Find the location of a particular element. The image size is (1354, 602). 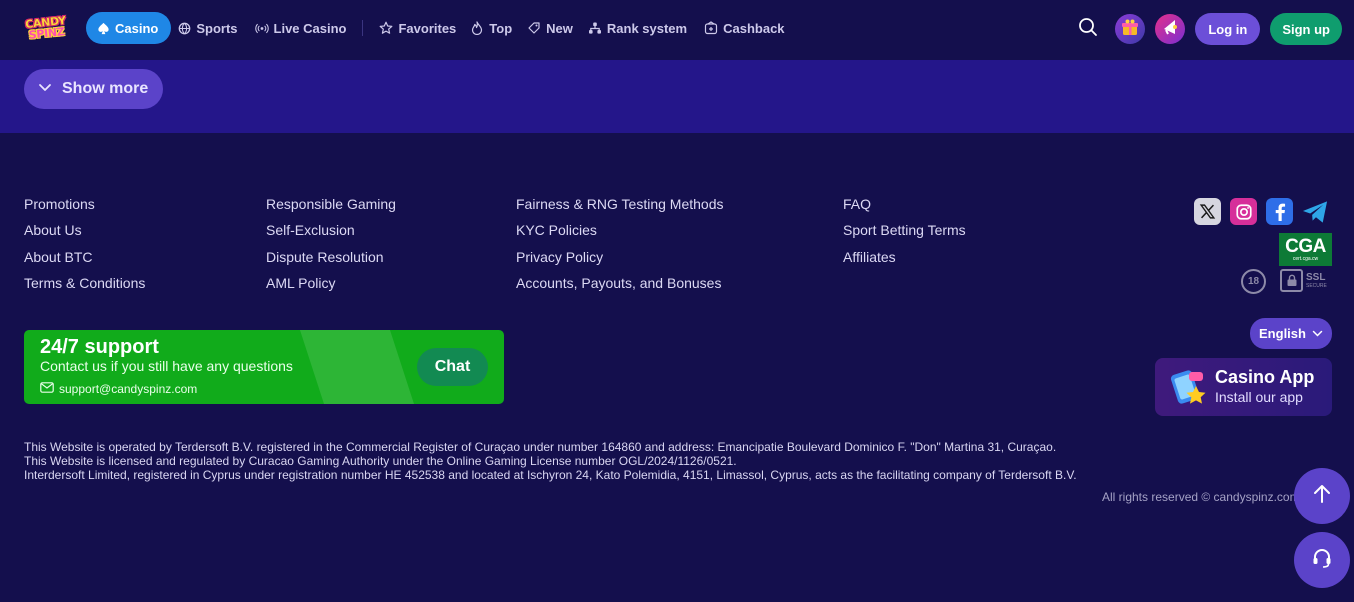

star-icon is located at coordinates (386, 28).